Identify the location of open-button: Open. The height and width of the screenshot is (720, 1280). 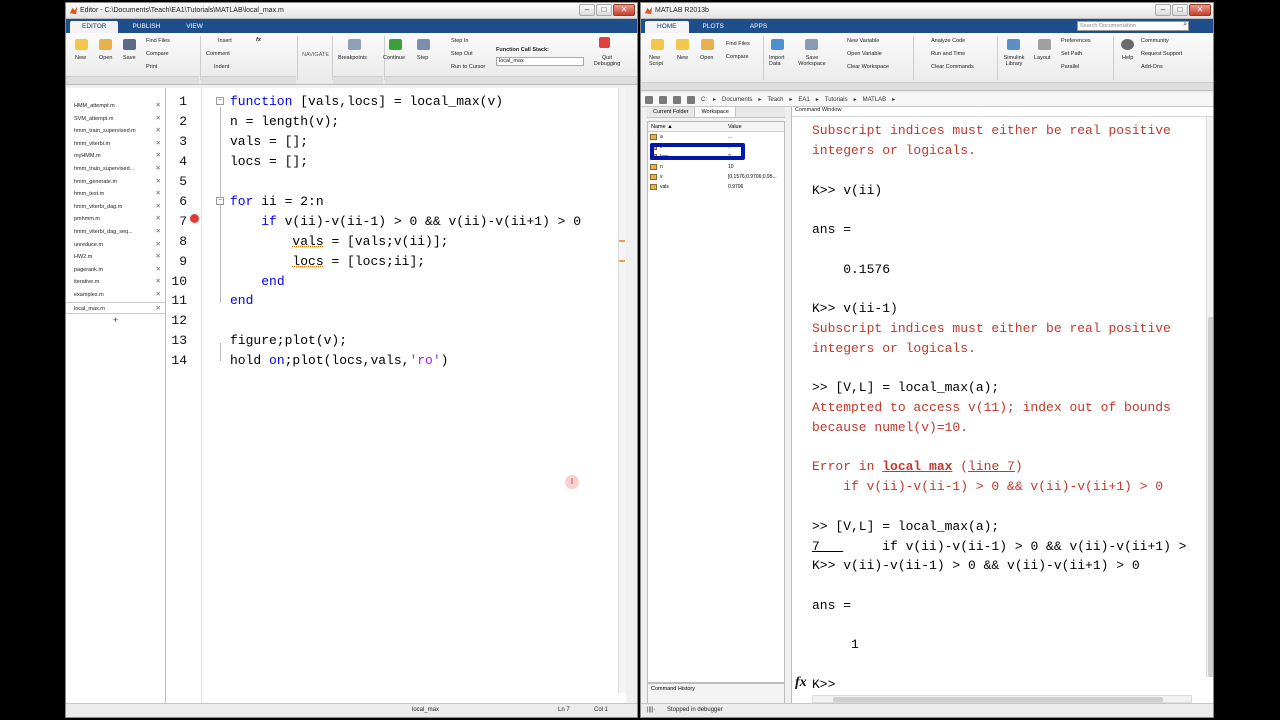
(105, 58).